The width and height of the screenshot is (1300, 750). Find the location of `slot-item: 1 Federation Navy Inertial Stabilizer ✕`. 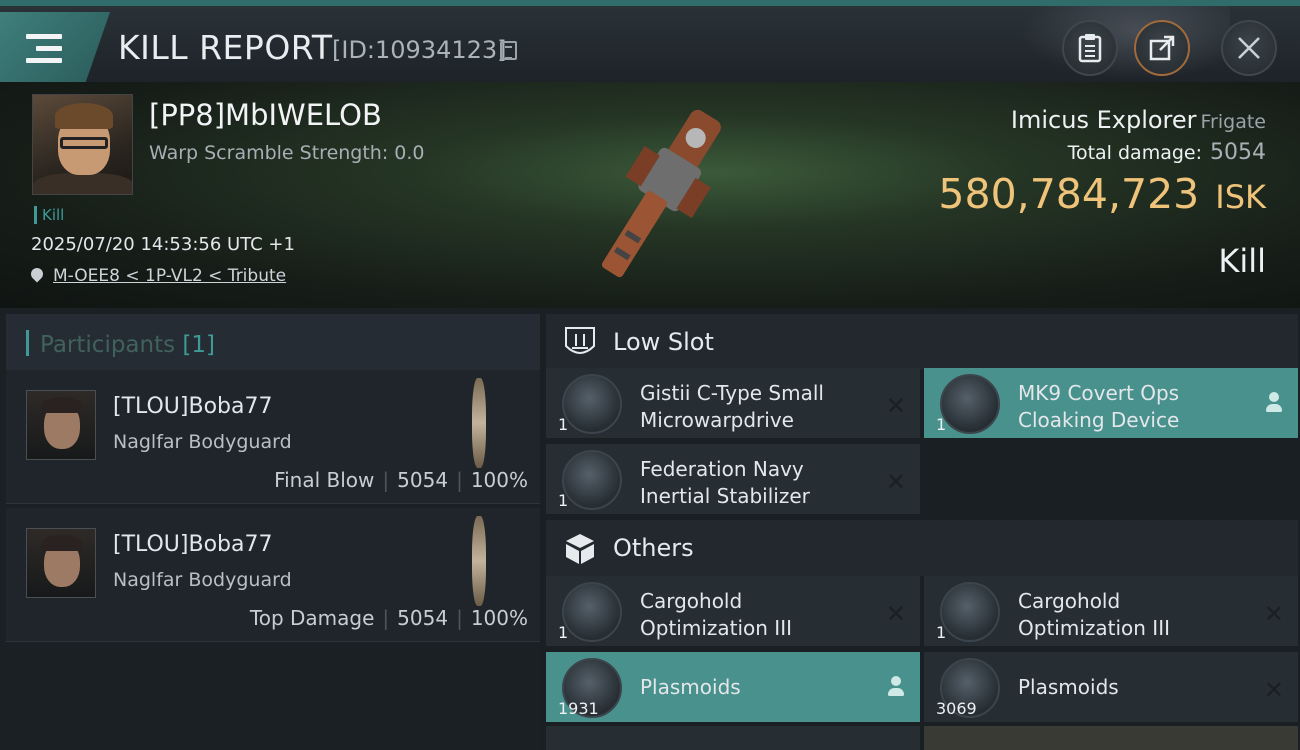

slot-item: 1 Federation Navy Inertial Stabilizer ✕ is located at coordinates (733, 480).